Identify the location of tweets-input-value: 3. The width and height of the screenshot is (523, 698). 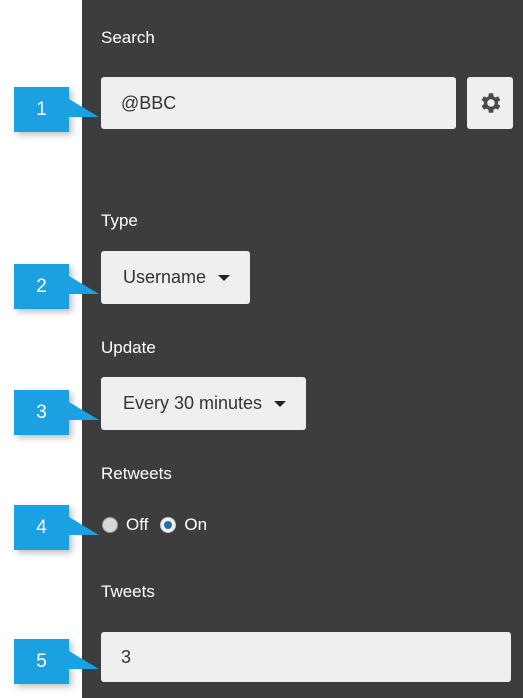
(126, 656).